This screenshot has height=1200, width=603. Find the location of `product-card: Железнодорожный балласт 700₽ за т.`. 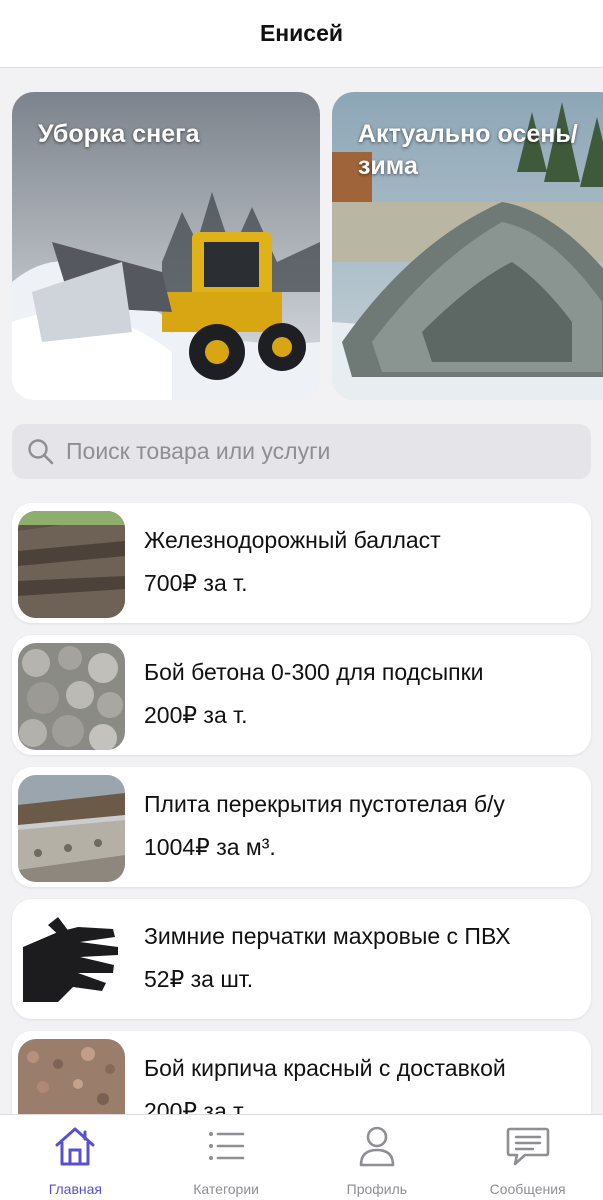

product-card: Железнодорожный балласт 700₽ за т. is located at coordinates (301, 563).